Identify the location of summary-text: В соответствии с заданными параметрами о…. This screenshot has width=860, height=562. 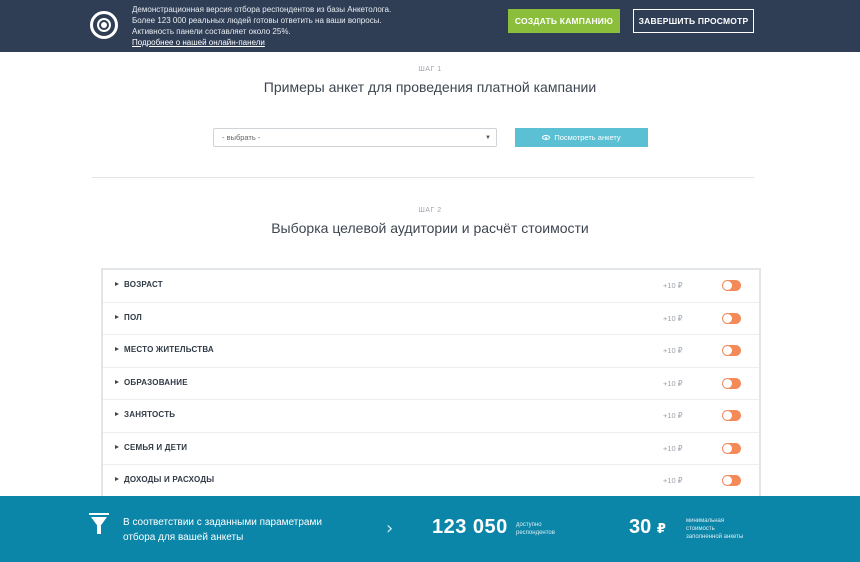
(243, 530).